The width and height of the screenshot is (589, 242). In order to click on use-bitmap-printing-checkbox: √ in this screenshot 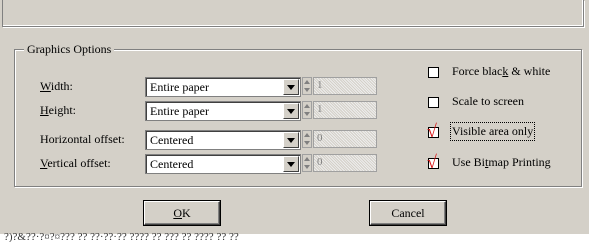, I will do `click(433, 162)`.